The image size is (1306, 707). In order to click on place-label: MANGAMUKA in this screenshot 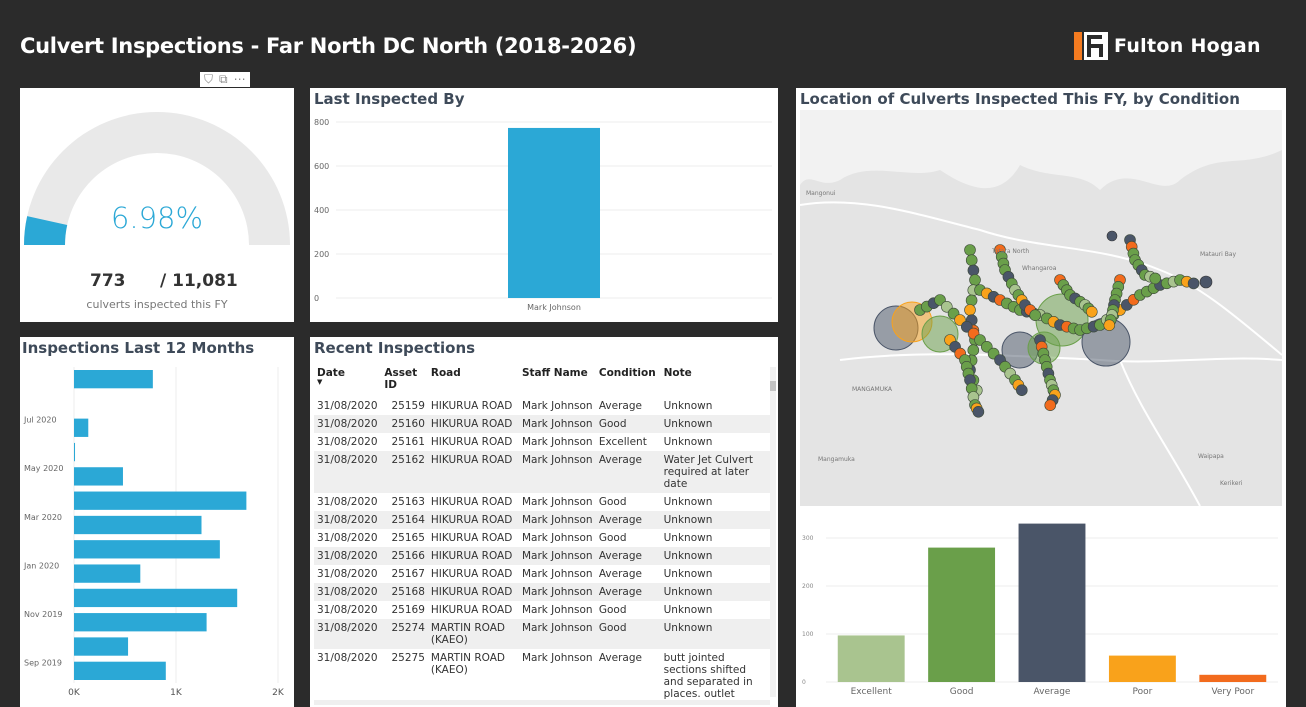, I will do `click(872, 389)`.